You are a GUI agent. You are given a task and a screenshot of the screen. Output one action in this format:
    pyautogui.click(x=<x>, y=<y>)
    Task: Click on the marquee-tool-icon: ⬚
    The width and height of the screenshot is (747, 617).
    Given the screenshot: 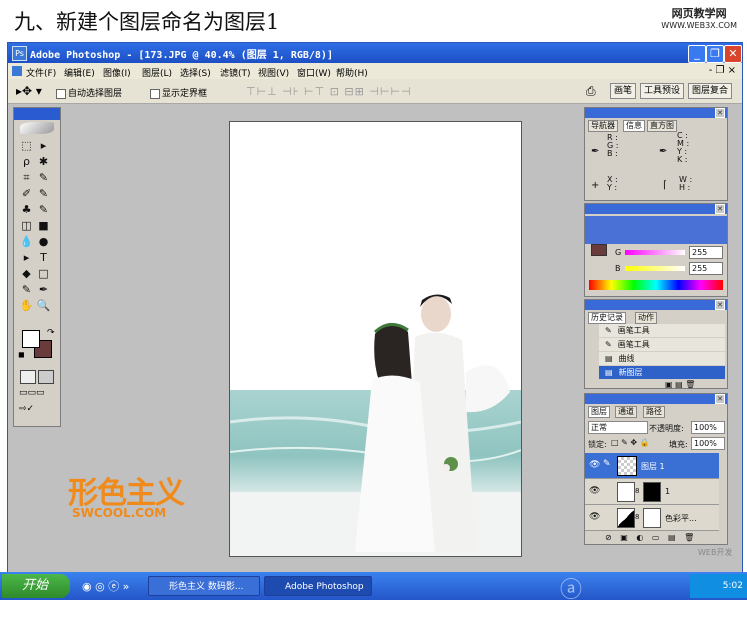 What is the action you would take?
    pyautogui.click(x=26, y=146)
    